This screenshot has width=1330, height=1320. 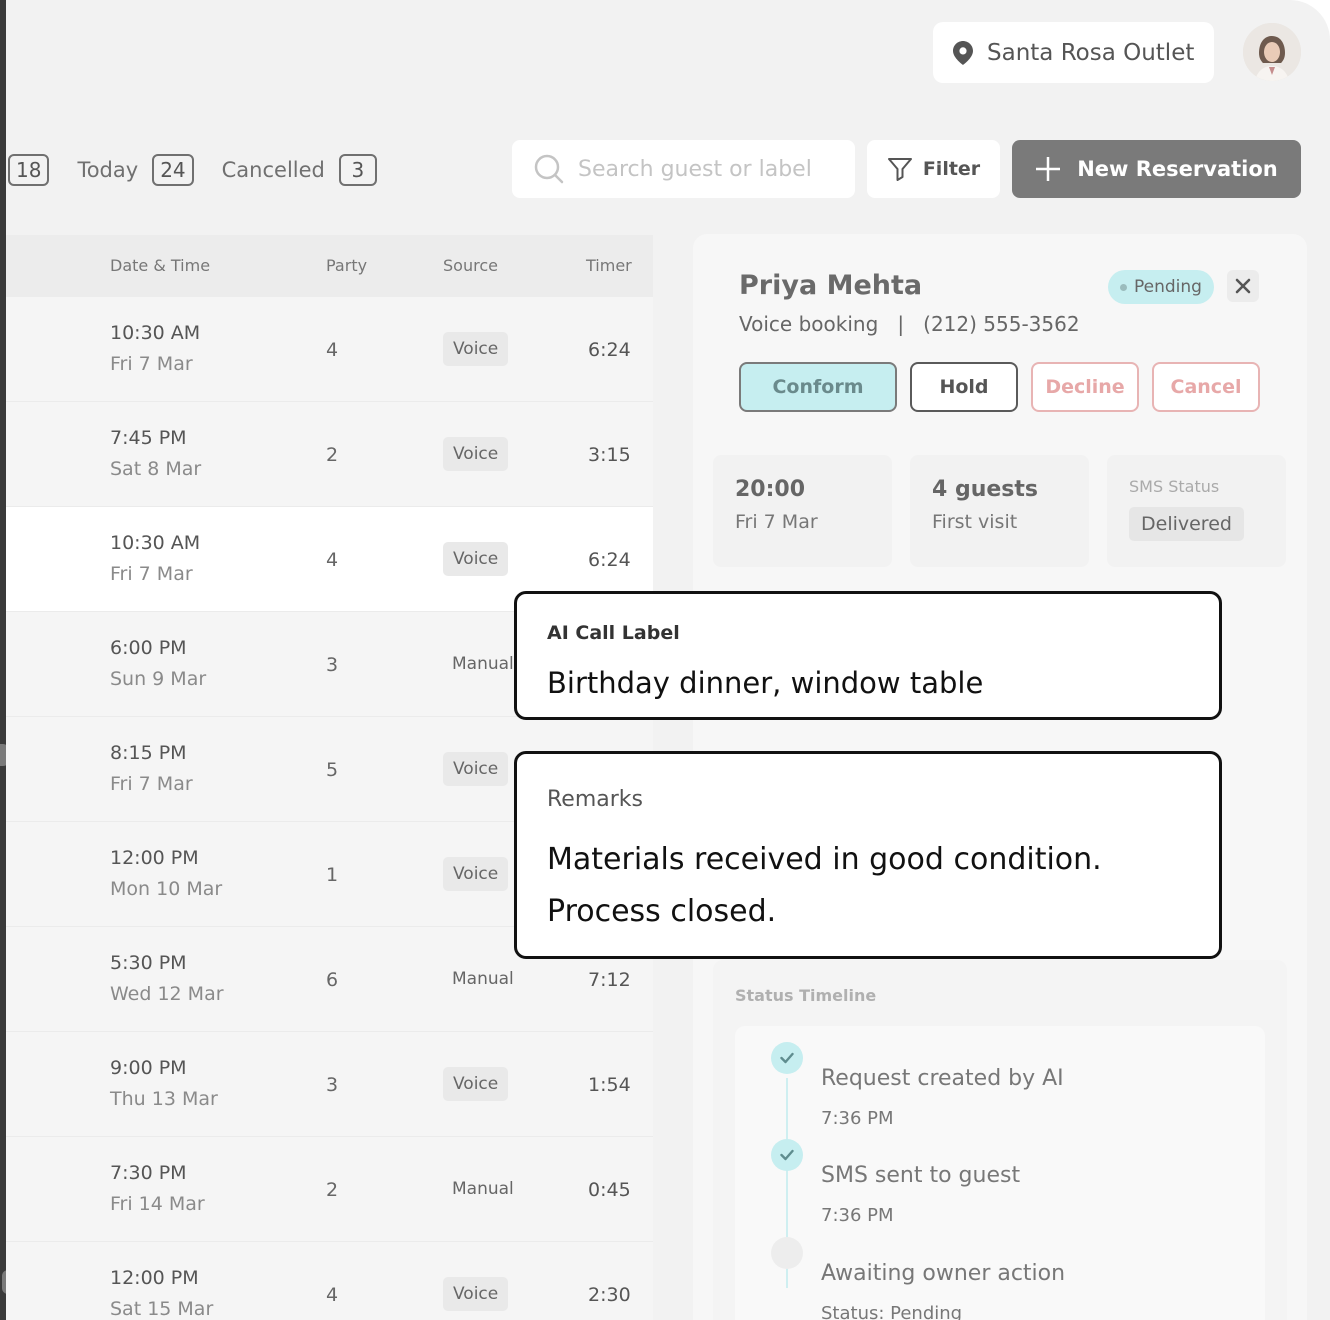 What do you see at coordinates (273, 170) in the screenshot?
I see `tab-cancelled: Cancelled` at bounding box center [273, 170].